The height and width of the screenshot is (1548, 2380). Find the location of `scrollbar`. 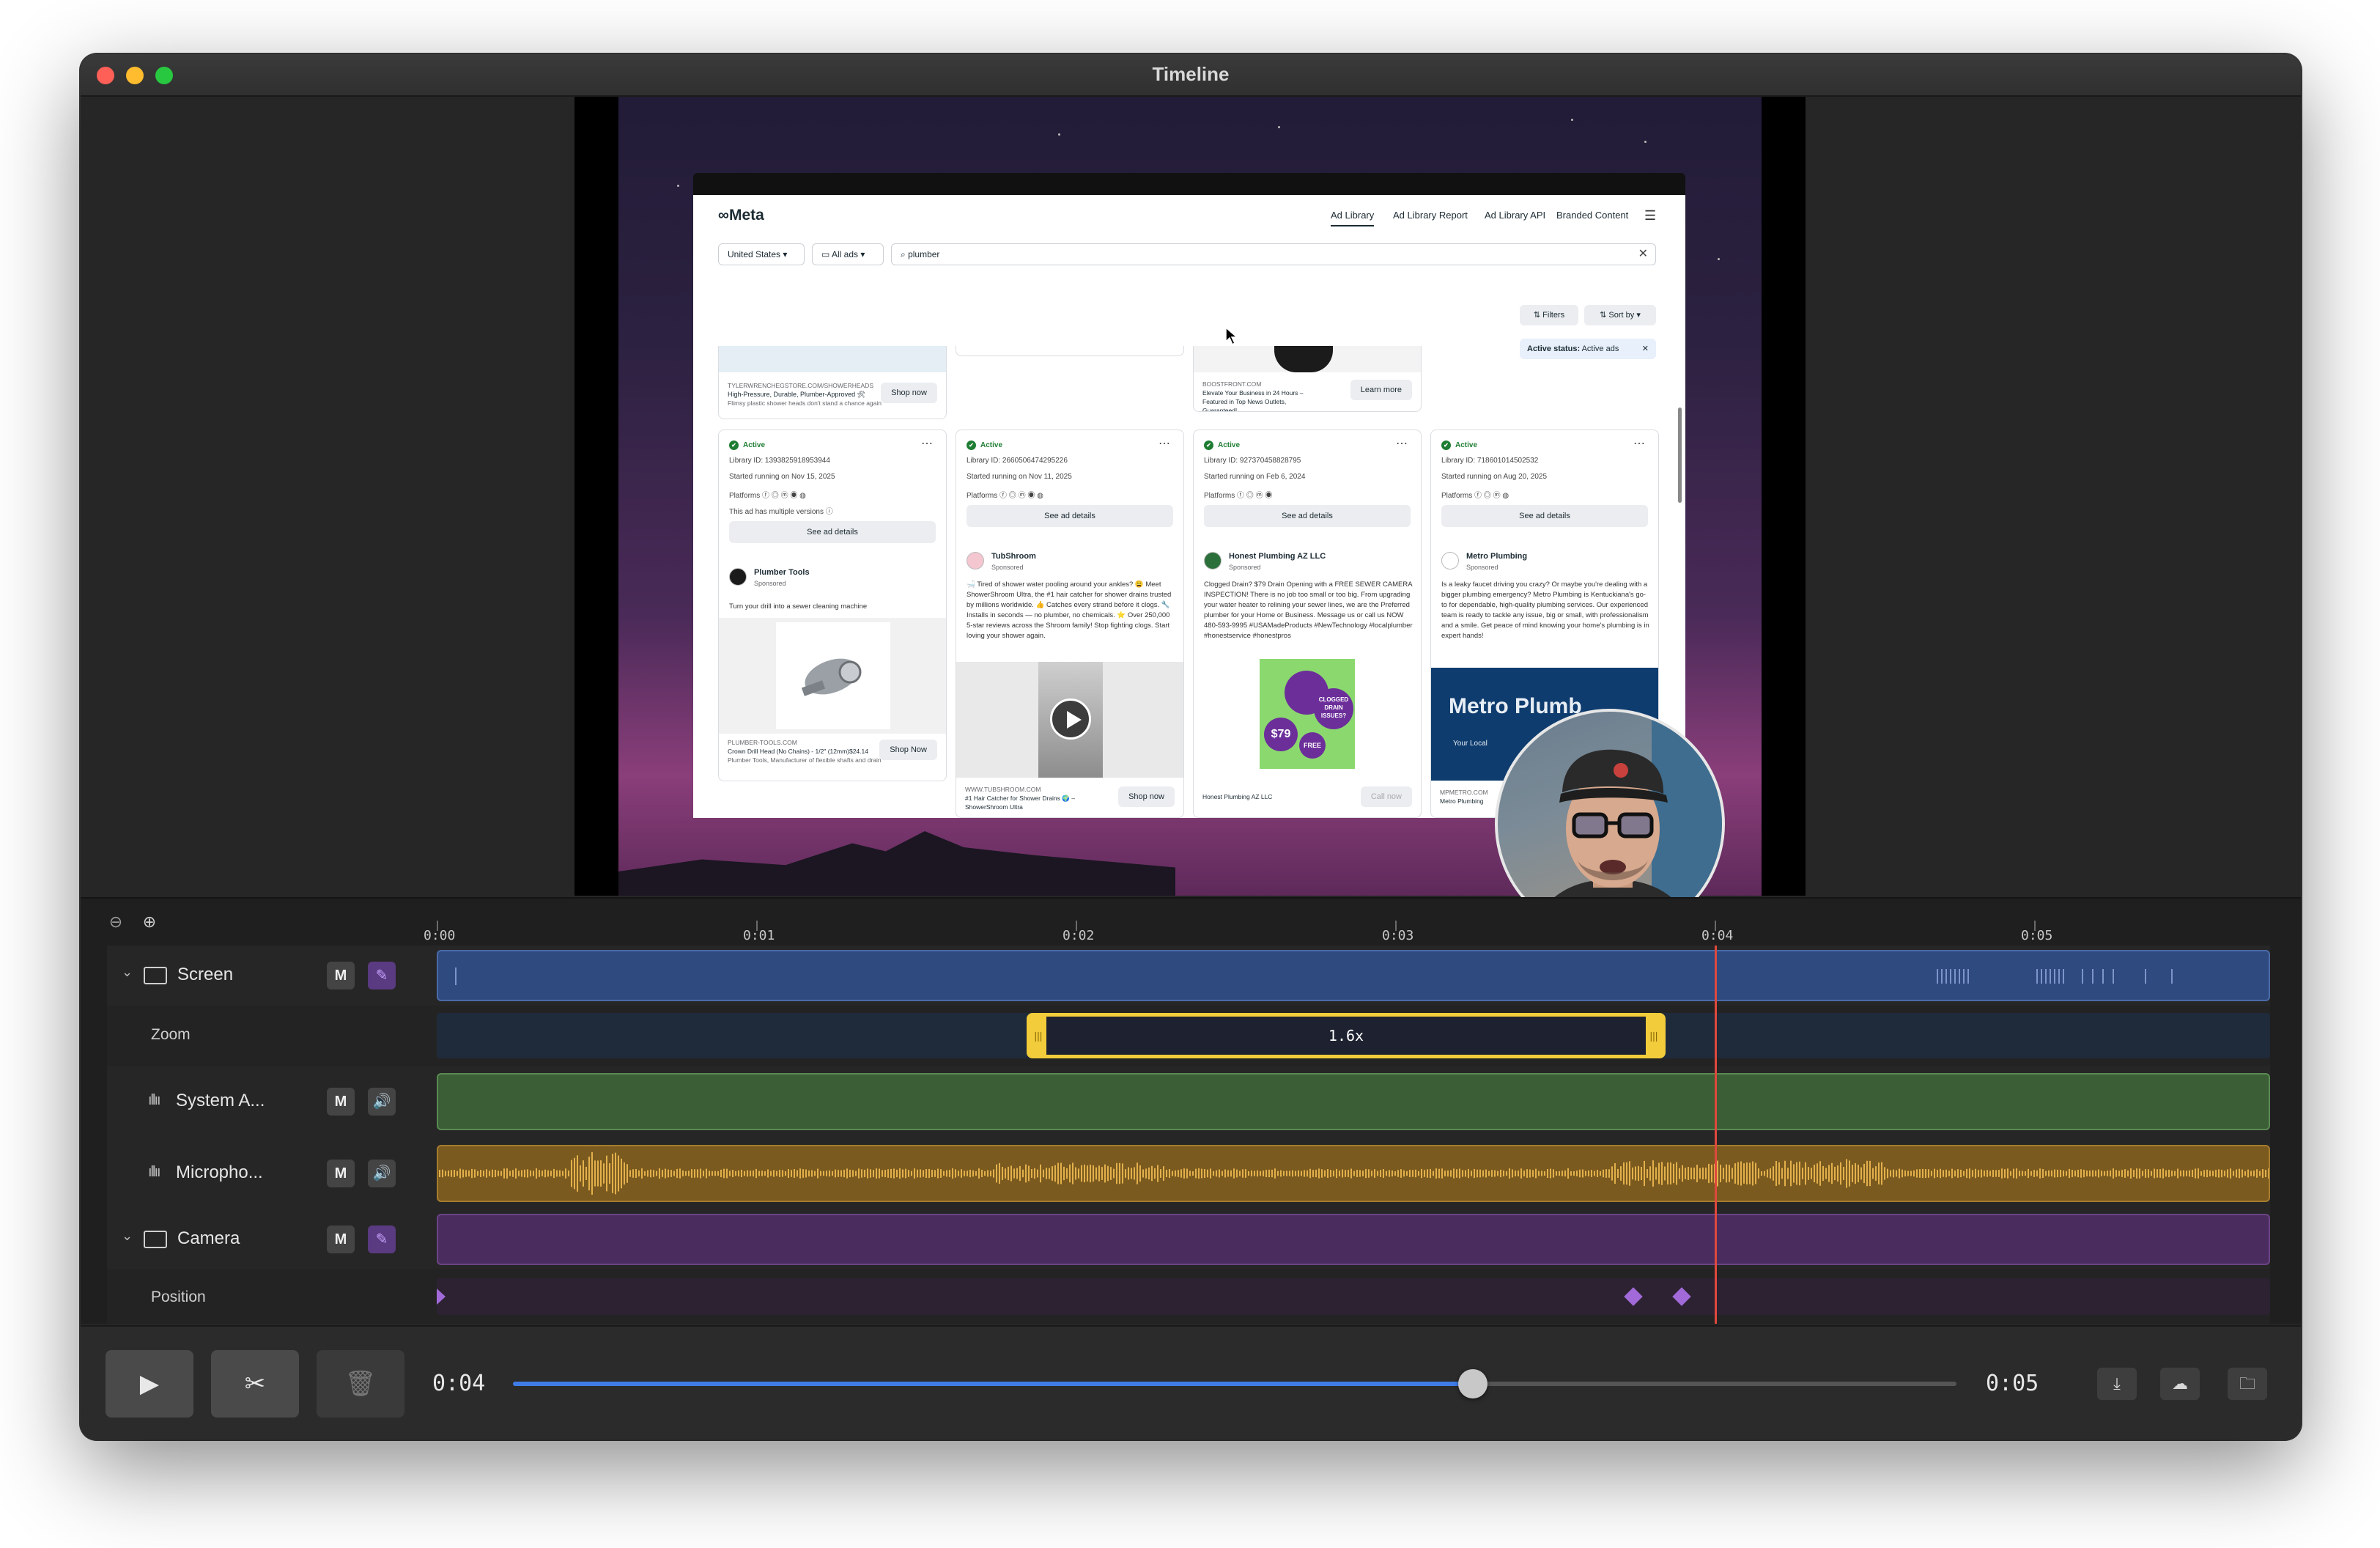

scrollbar is located at coordinates (1680, 455).